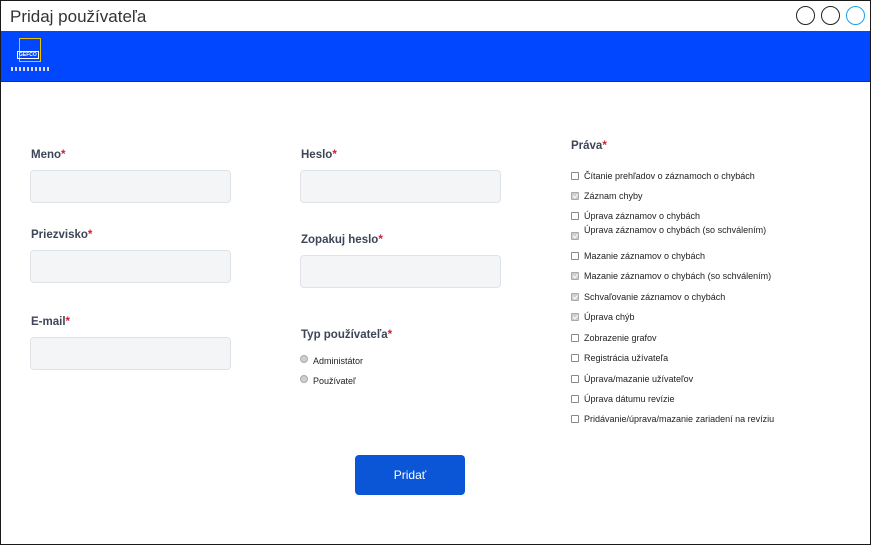 The width and height of the screenshot is (871, 545). I want to click on company-logo: GEFCO, so click(31, 56).